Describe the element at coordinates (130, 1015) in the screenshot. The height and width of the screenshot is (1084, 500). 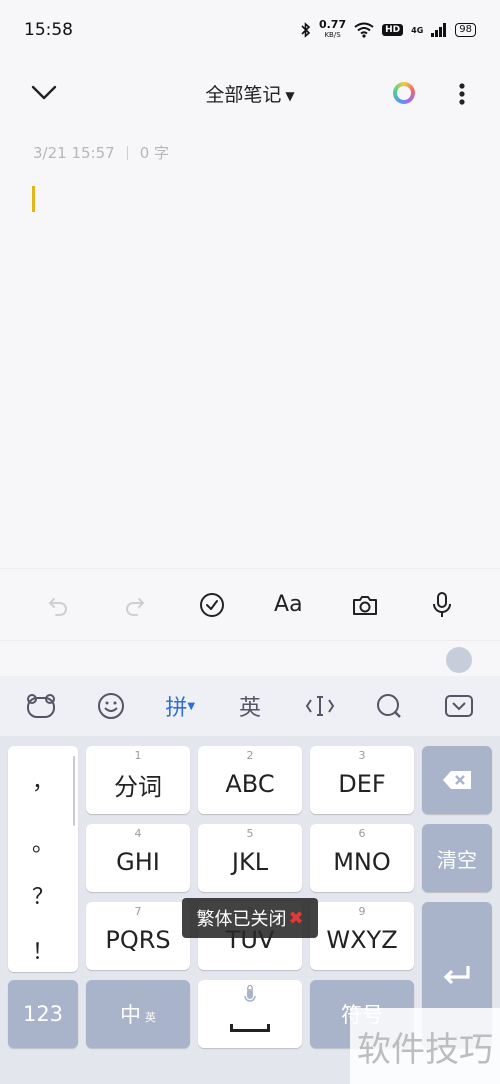
I see `cn-label: 中` at that location.